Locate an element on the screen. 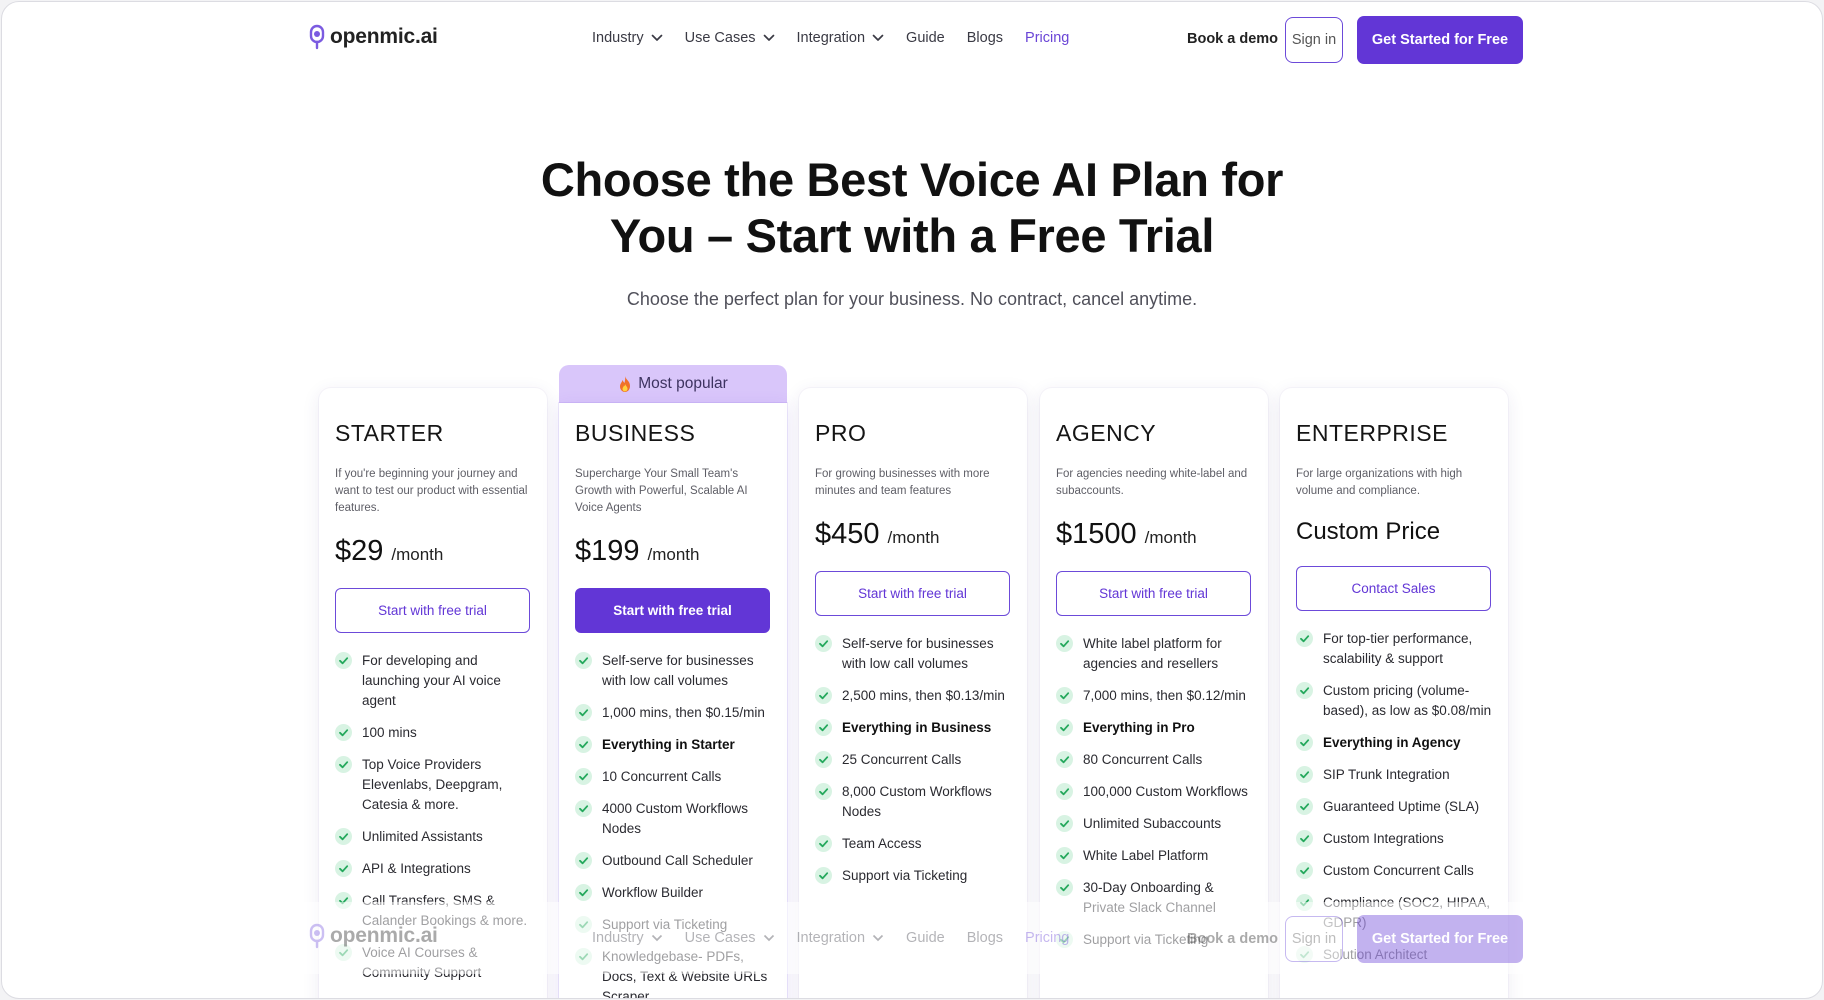  feature-text: Team Access is located at coordinates (882, 843).